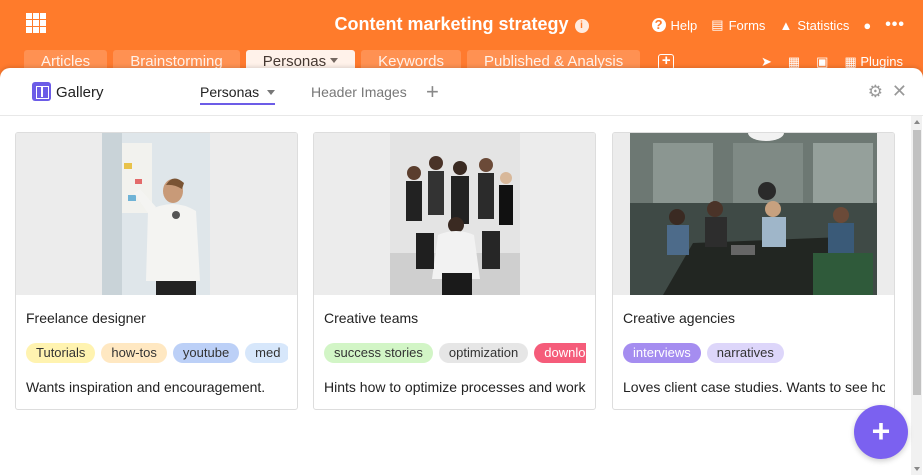 The height and width of the screenshot is (475, 923). I want to click on gear-icon: ⚙, so click(875, 92).